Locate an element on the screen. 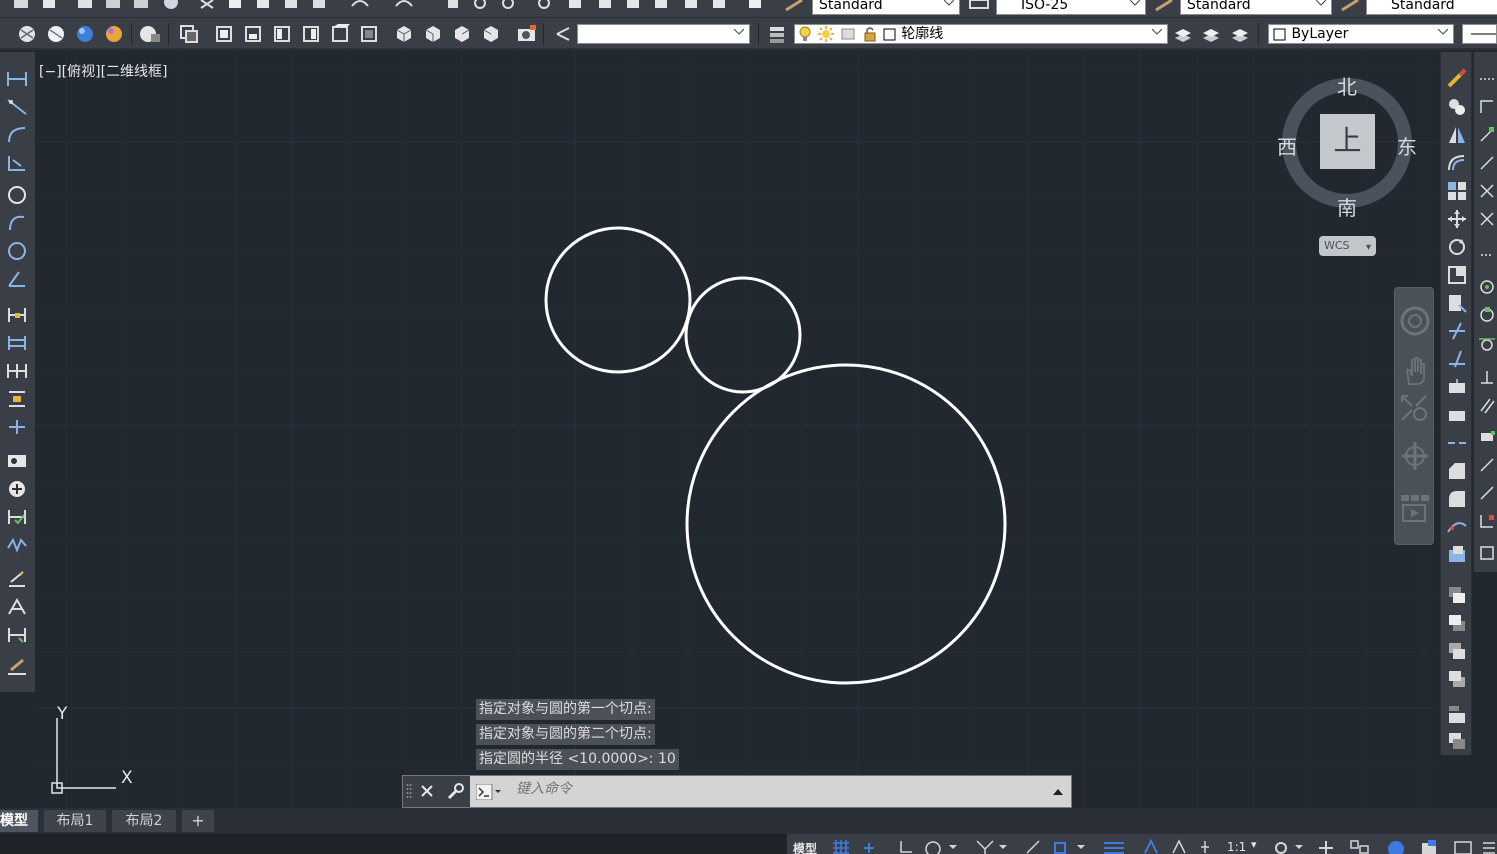 The image size is (1497, 854). explode-icon is located at coordinates (1457, 555).